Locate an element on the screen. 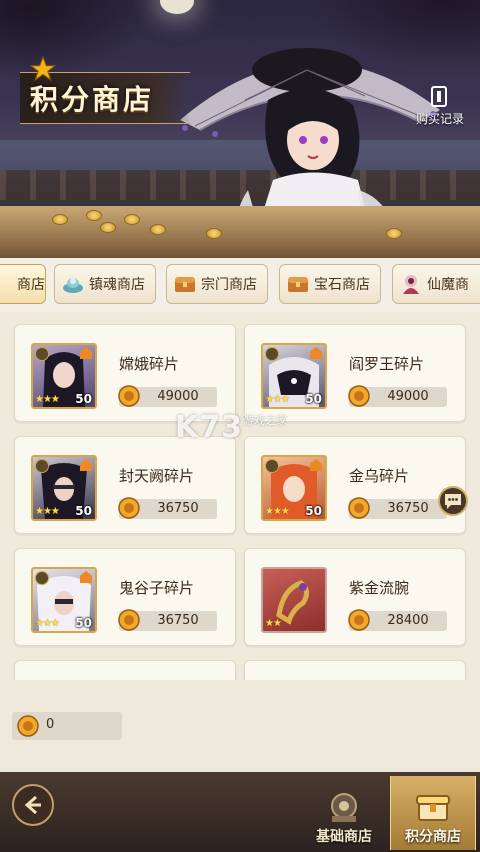 The height and width of the screenshot is (852, 480). item-card: ★★★ 50 金乌碎片 36750 is located at coordinates (355, 485).